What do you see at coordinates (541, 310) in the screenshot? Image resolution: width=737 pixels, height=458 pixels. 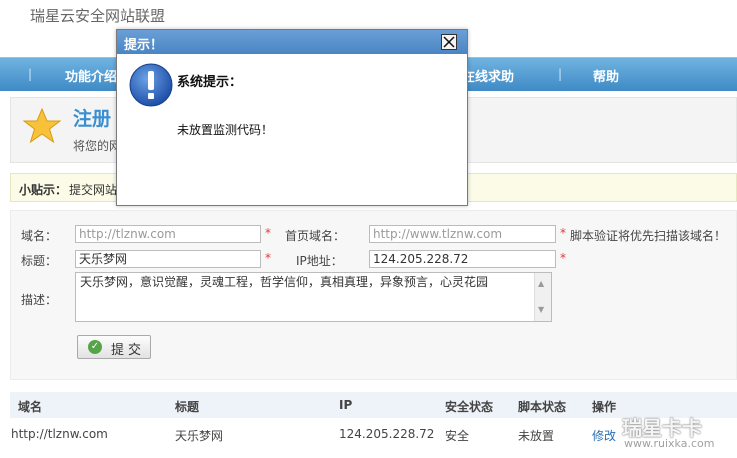 I see `scroll-down-icon: ▼` at bounding box center [541, 310].